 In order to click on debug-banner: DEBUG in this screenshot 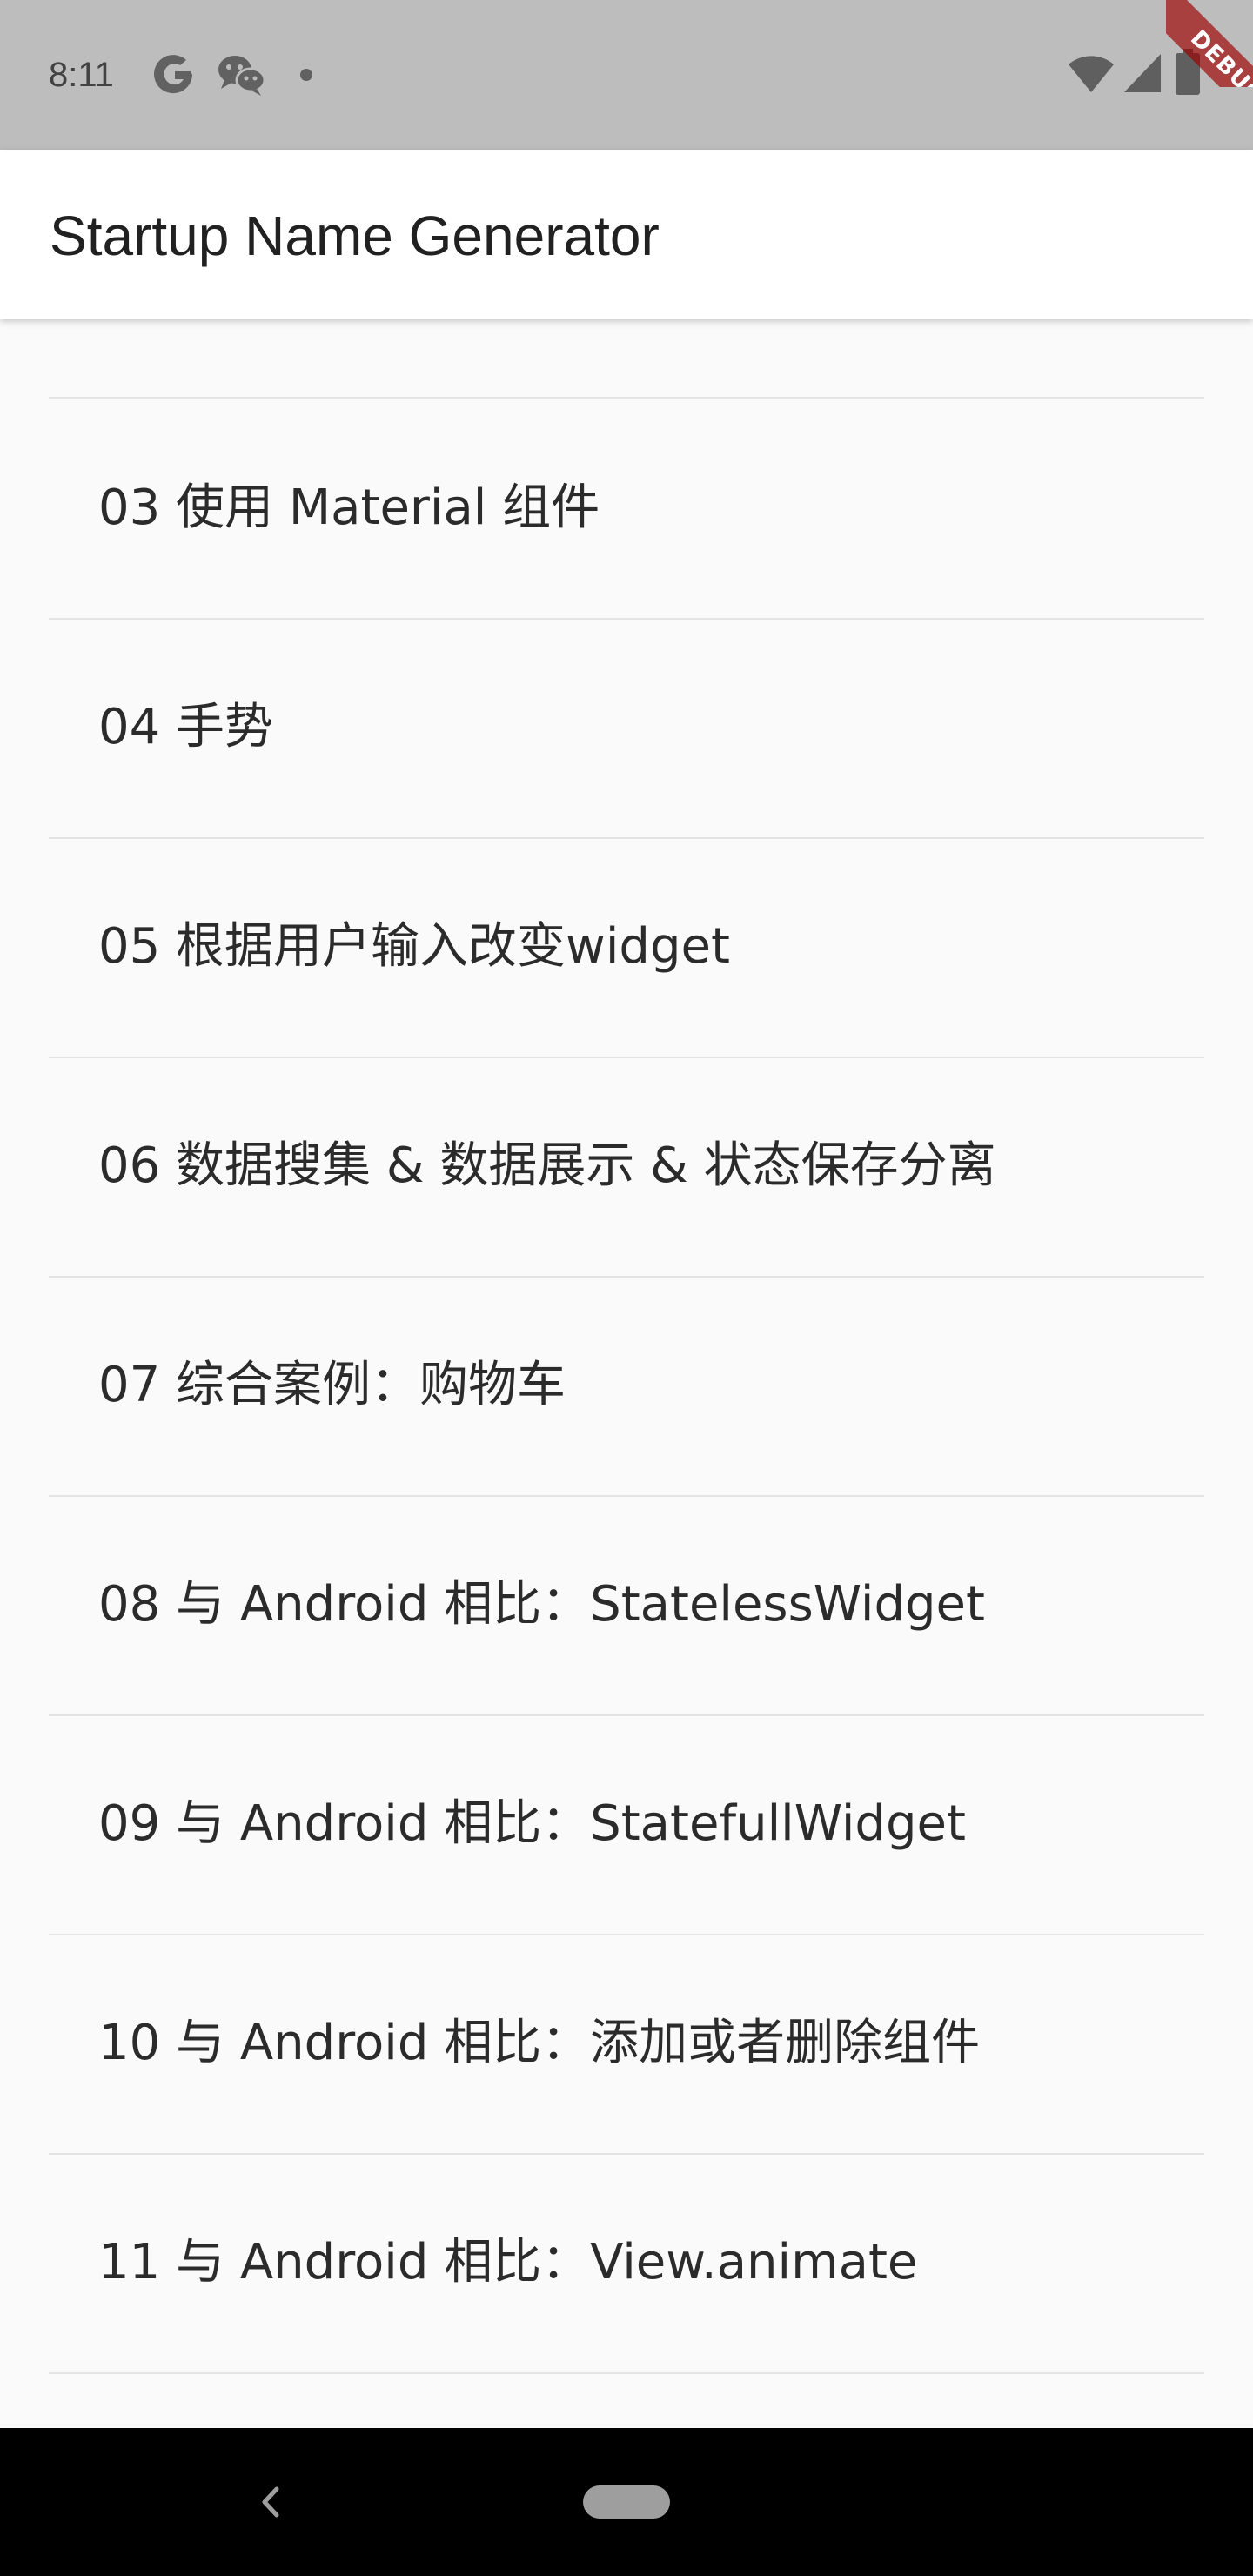, I will do `click(1209, 43)`.